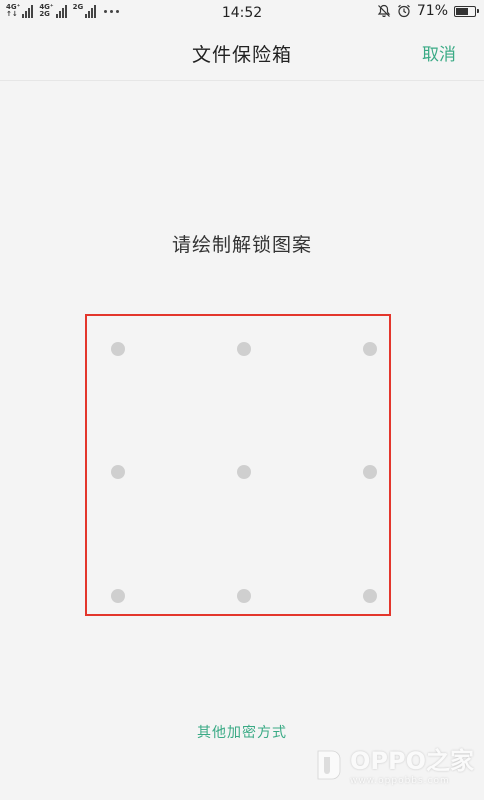  I want to click on header-divider, so click(242, 80).